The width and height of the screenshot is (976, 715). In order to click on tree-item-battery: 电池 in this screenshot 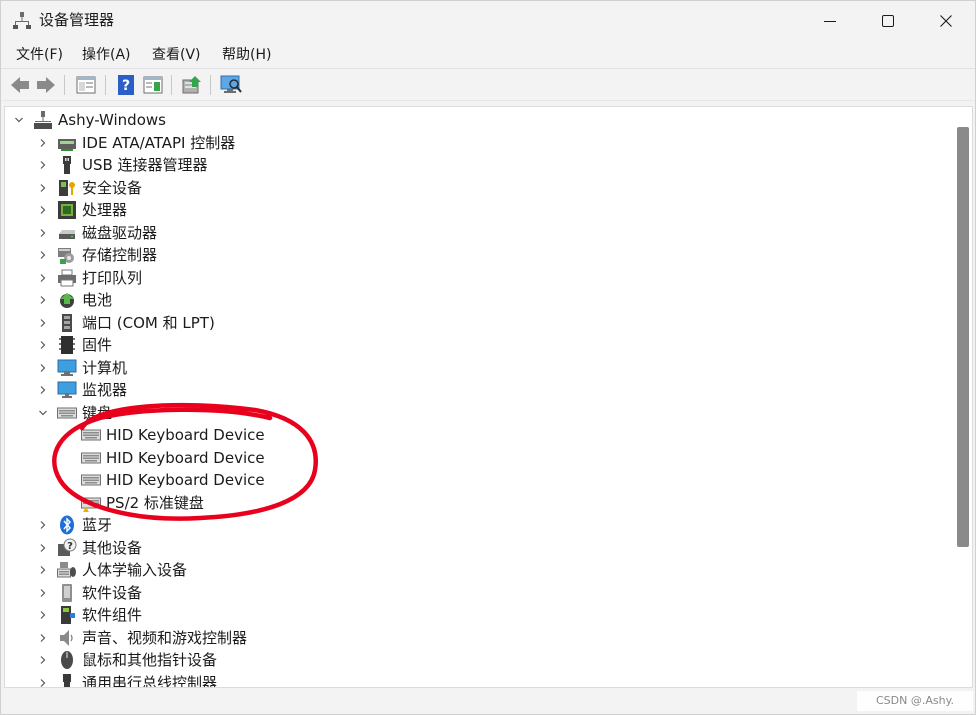, I will do `click(475, 300)`.